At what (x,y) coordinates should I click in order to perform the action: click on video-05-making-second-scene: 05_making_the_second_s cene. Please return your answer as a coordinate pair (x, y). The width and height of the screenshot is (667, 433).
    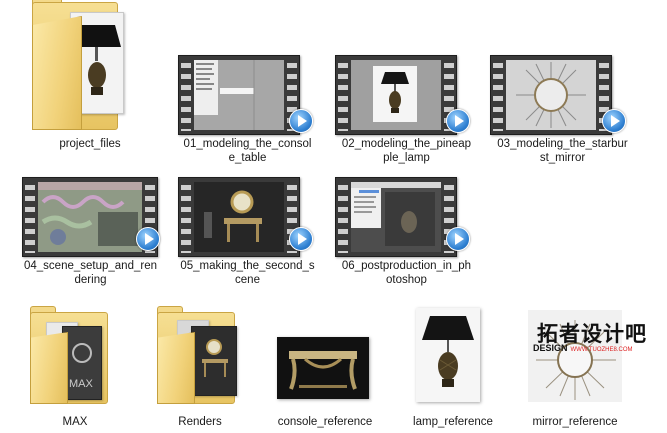
    Looking at the image, I should click on (247, 237).